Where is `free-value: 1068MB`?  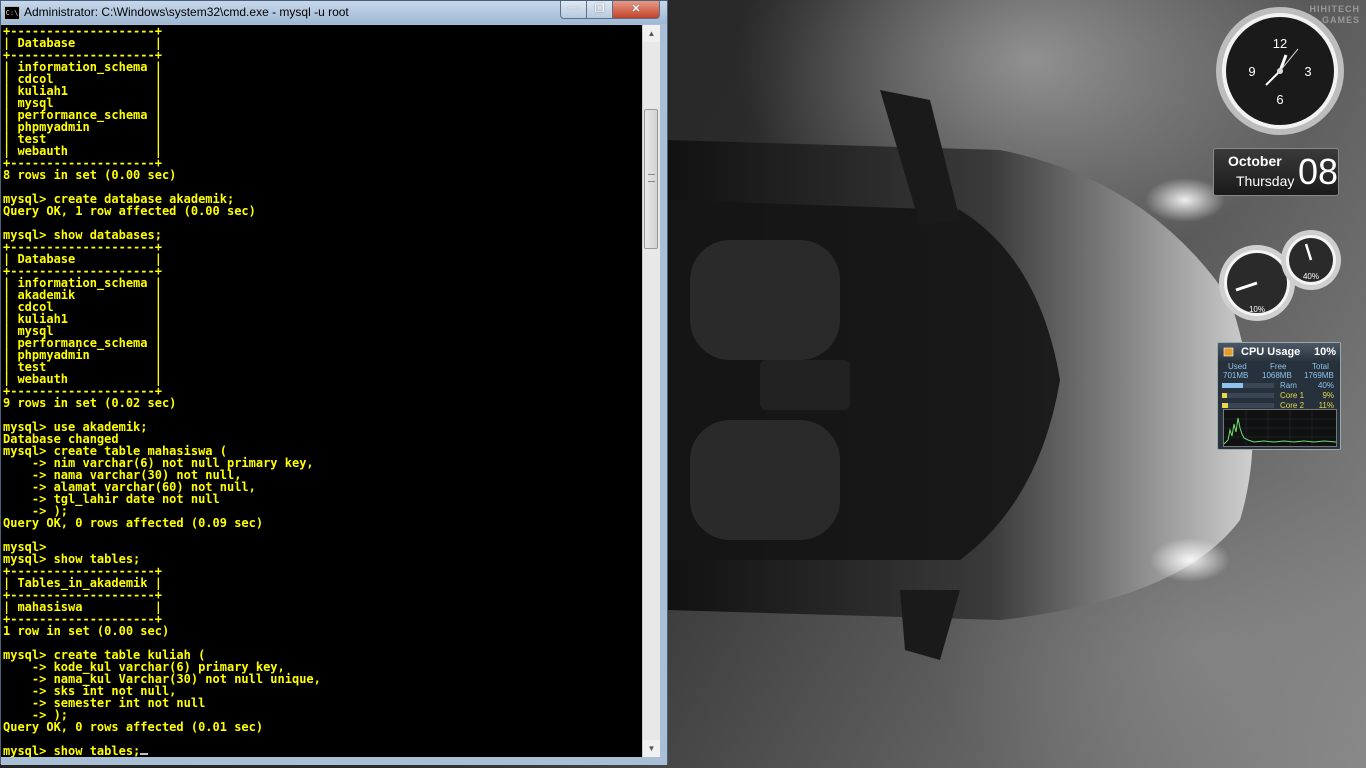
free-value: 1068MB is located at coordinates (1277, 375).